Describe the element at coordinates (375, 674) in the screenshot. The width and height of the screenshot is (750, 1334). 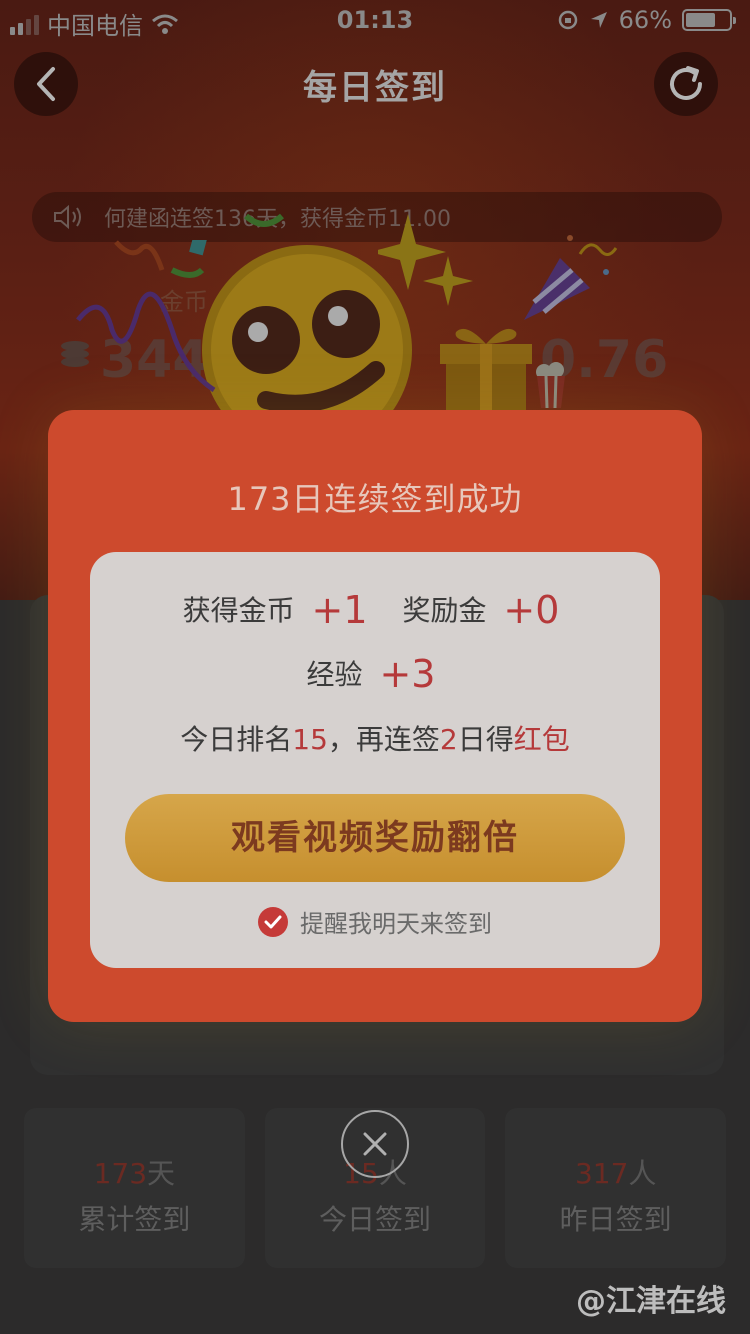
I see `reward-row-exp: 经验 +3` at that location.